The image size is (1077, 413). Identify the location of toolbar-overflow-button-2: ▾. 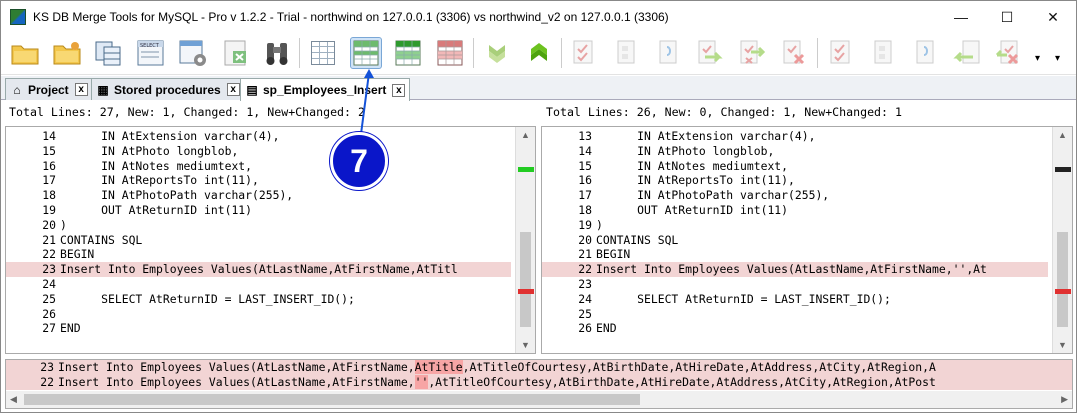
(1057, 58).